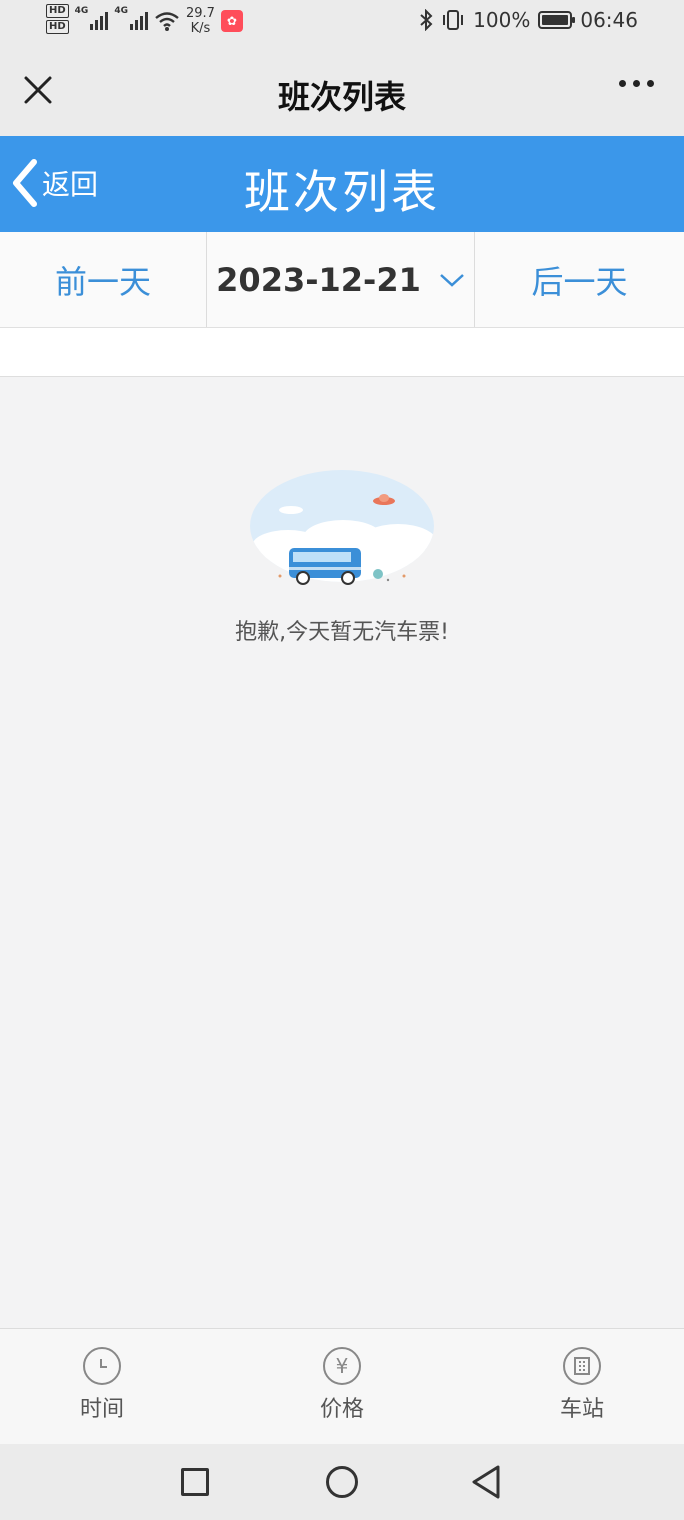  What do you see at coordinates (341, 1409) in the screenshot?
I see `tab-price-label: 价格` at bounding box center [341, 1409].